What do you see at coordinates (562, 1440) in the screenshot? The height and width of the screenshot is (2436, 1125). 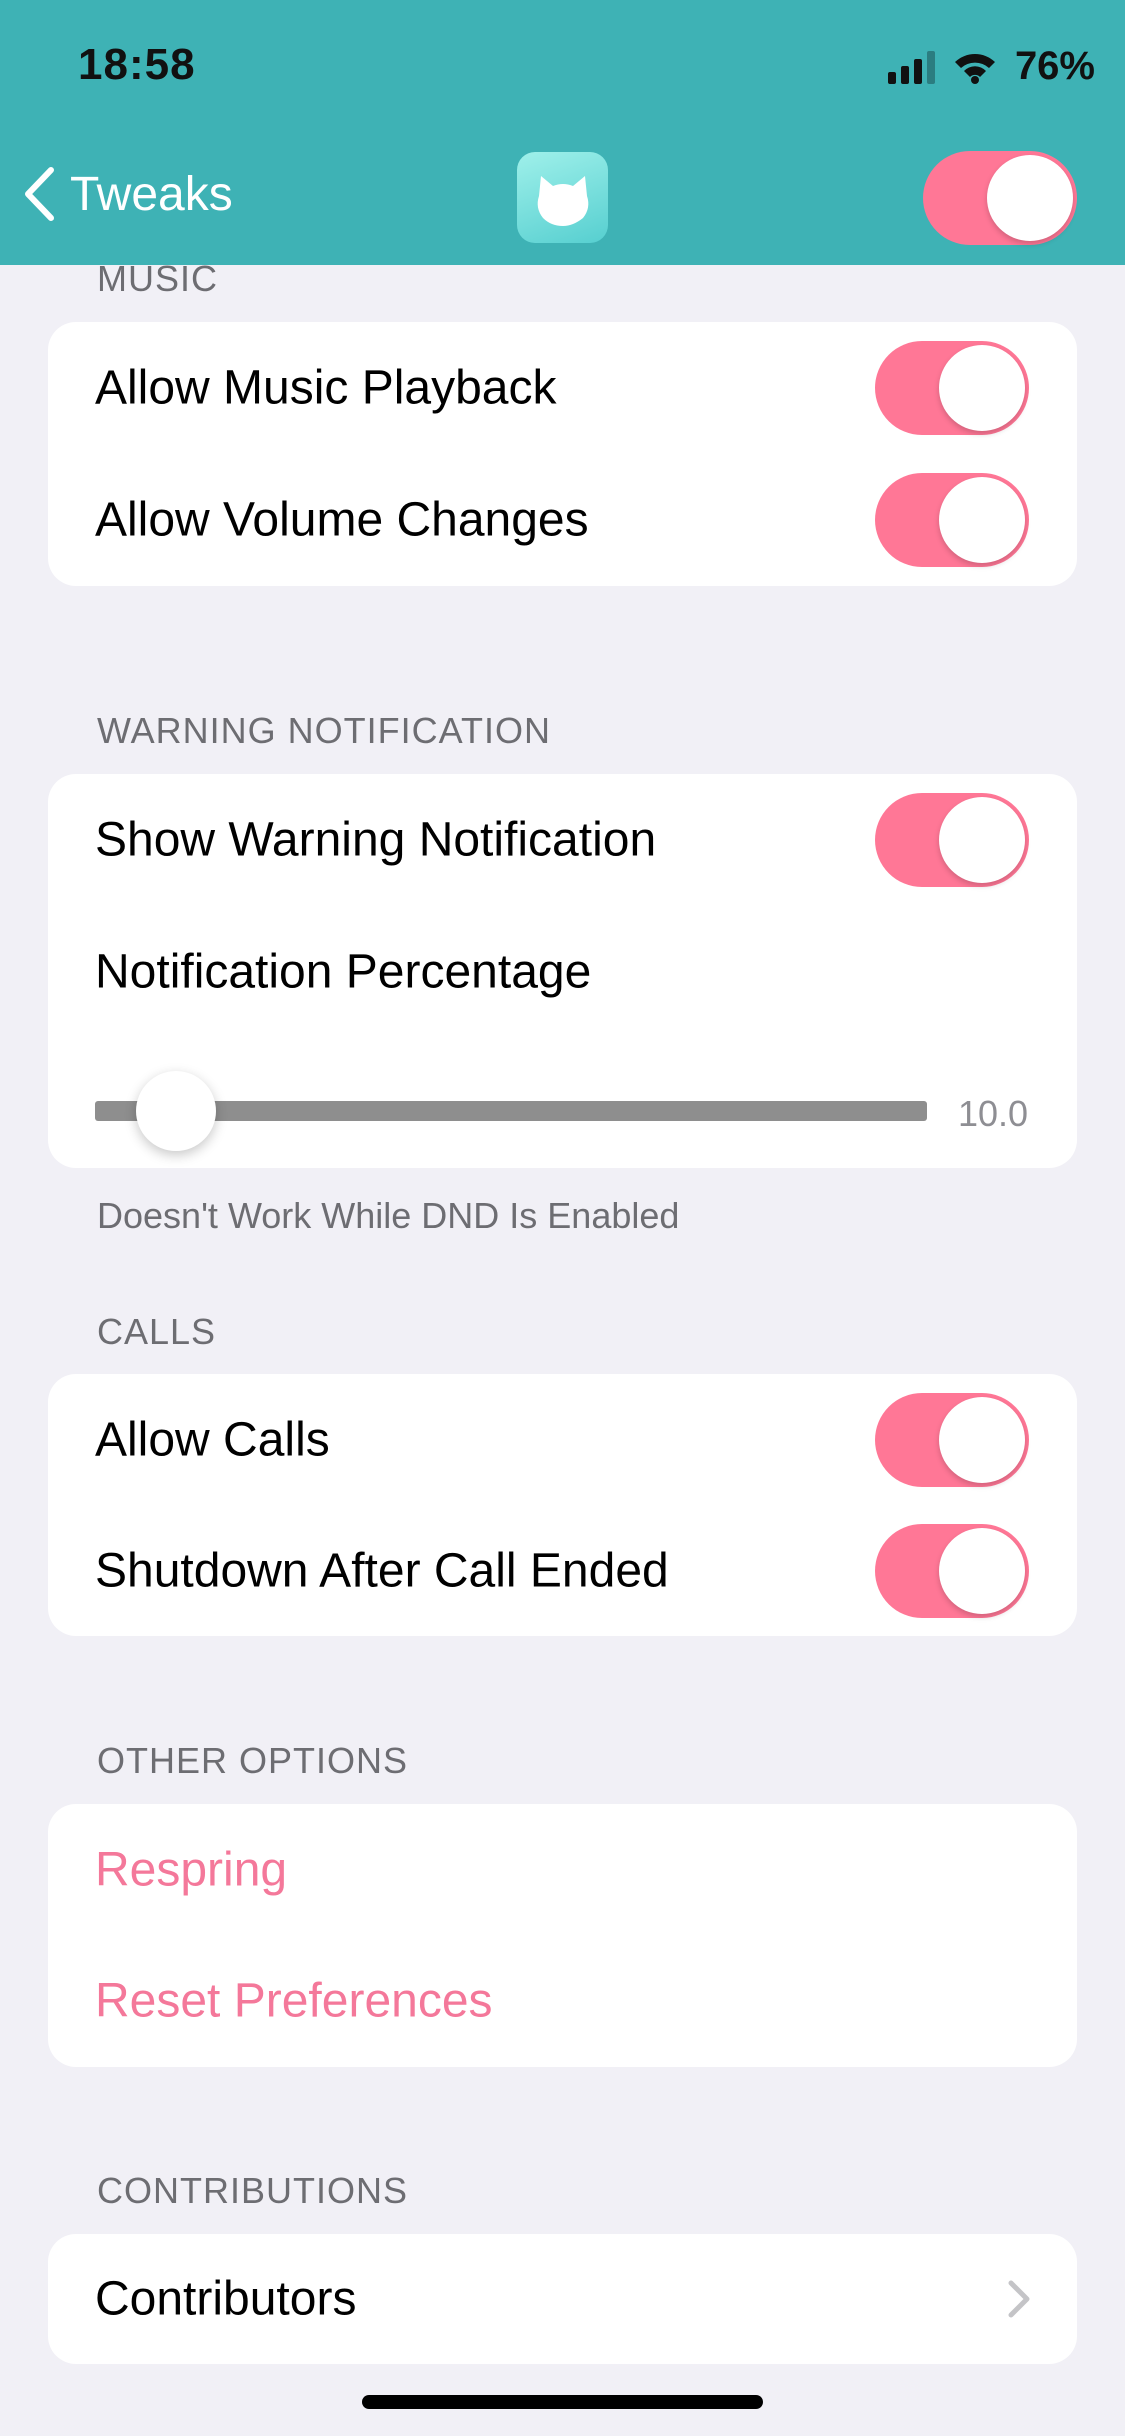 I see `row-allow-calls: Allow Calls` at bounding box center [562, 1440].